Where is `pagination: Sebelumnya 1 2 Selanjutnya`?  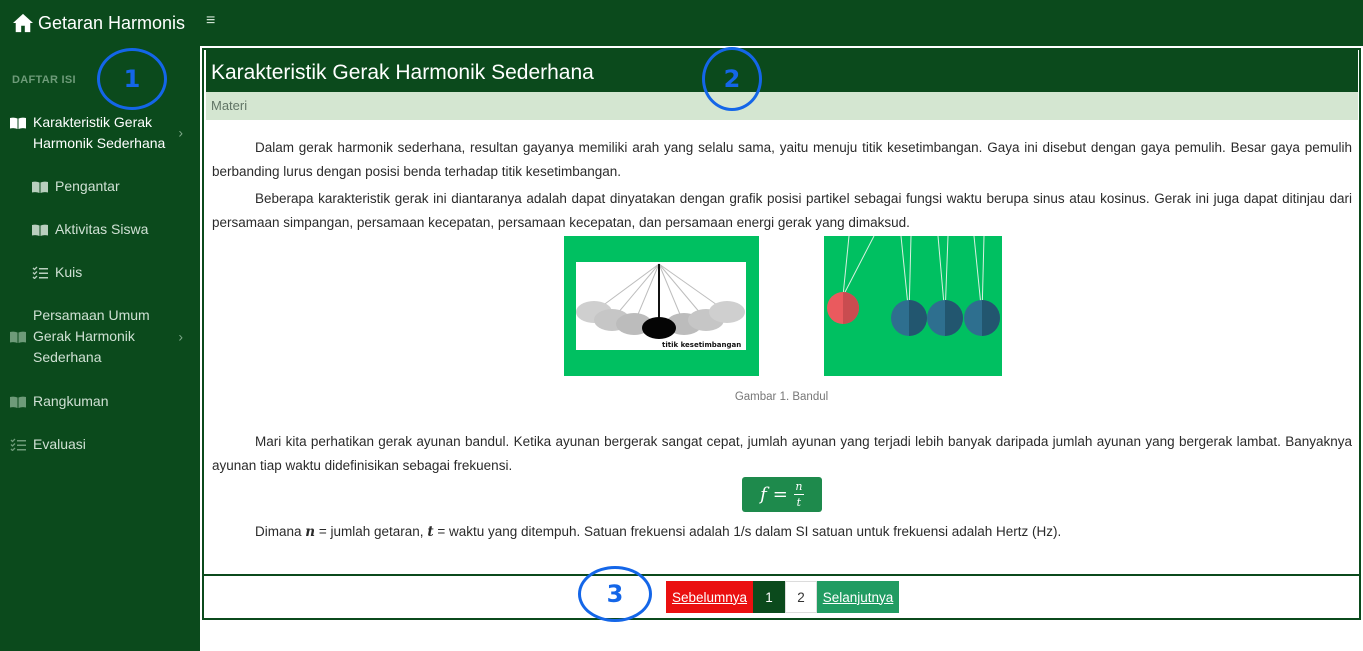 pagination: Sebelumnya 1 2 Selanjutnya is located at coordinates (782, 597).